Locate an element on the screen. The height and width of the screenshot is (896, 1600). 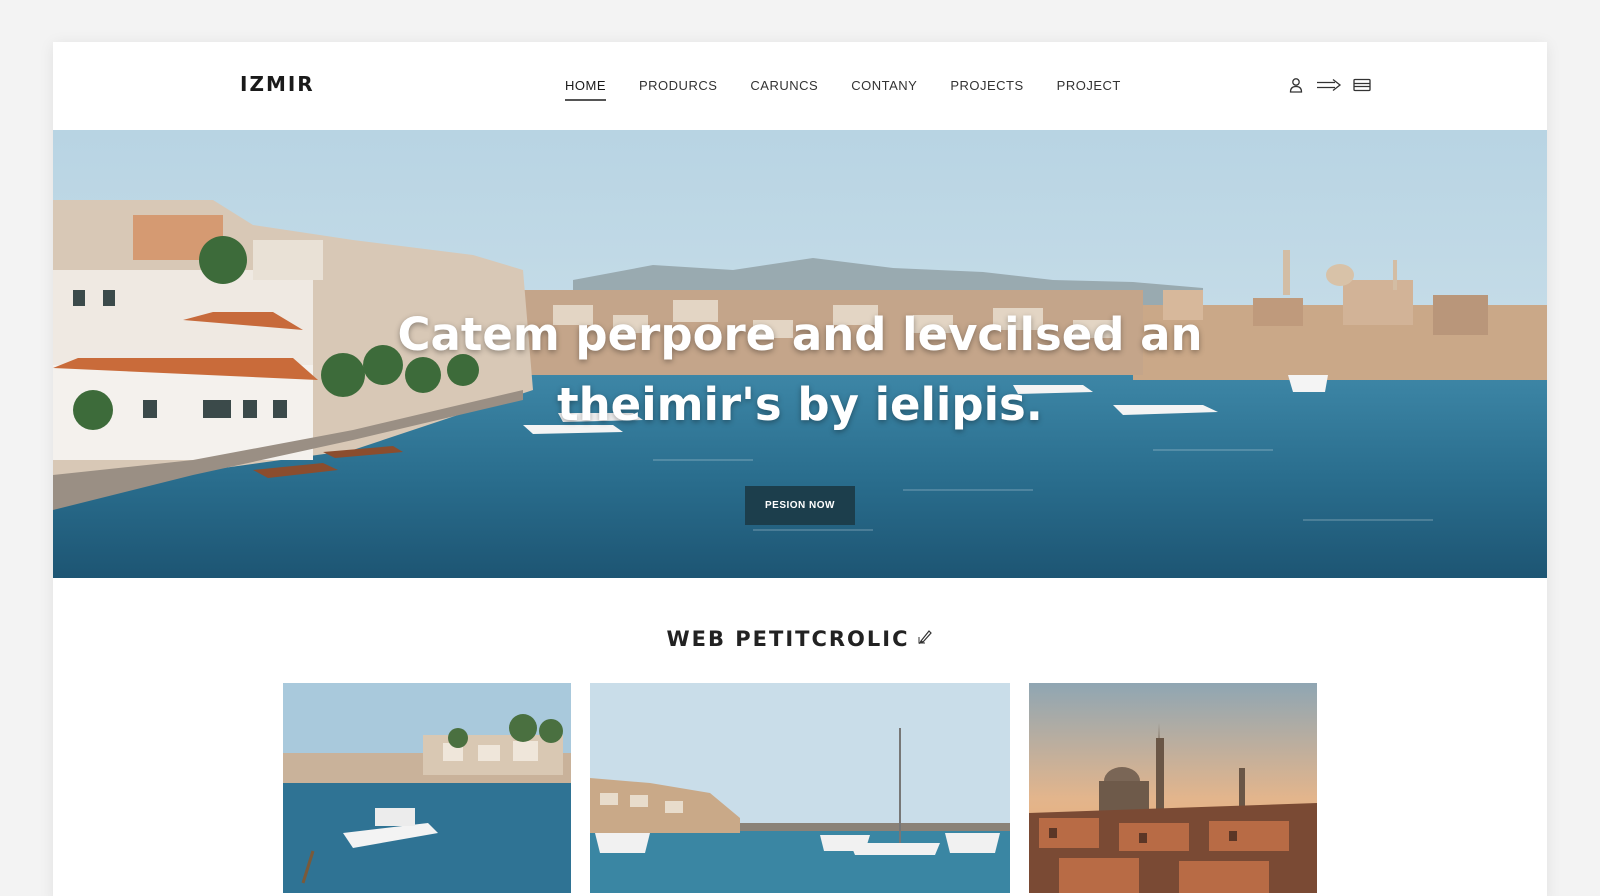
nav-item-projects: PROJECTS is located at coordinates (986, 89).